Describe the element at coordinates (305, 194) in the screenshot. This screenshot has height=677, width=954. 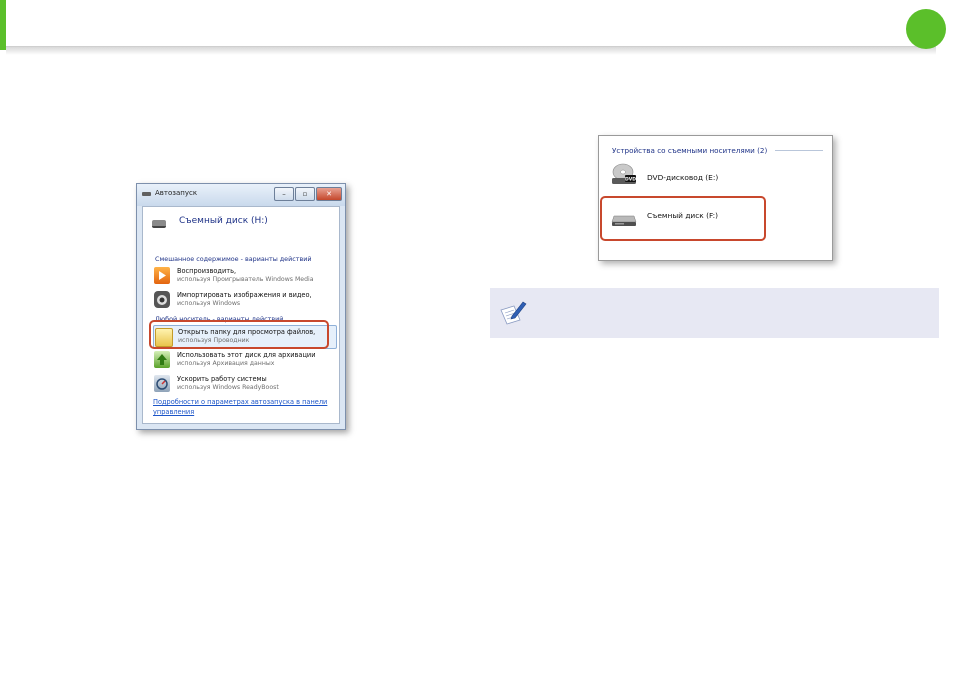
I see `maximize-button: ▫` at that location.